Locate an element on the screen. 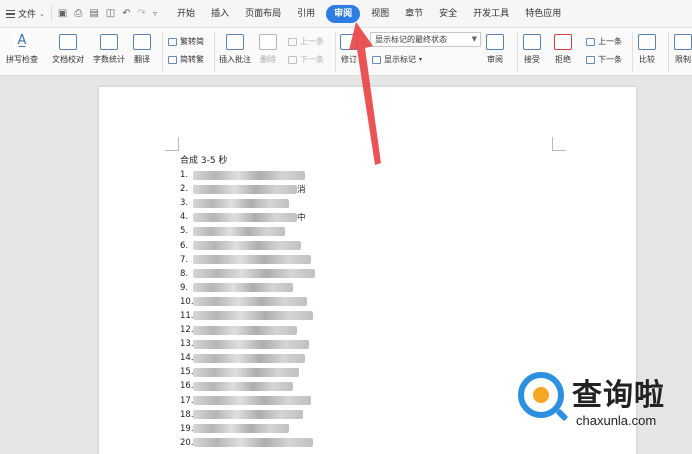 The height and width of the screenshot is (454, 692). doc-proof-icon is located at coordinates (68, 42).